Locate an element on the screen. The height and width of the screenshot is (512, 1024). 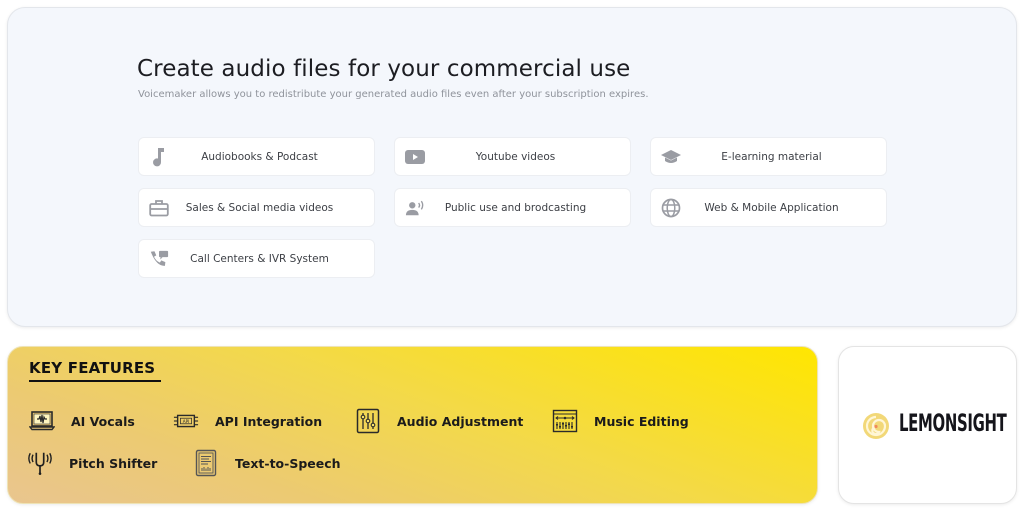
feature-label: Text-to-Speech is located at coordinates (288, 463).